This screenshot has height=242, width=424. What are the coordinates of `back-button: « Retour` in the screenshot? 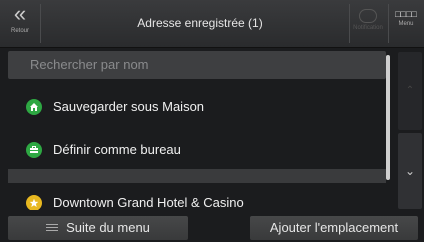 It's located at (20, 23).